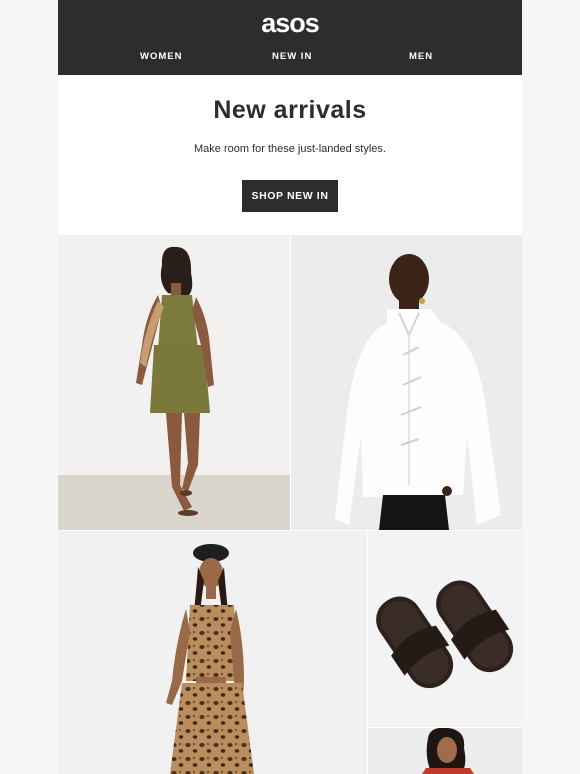  Describe the element at coordinates (445, 629) in the screenshot. I see `product-image-slide-sandals` at that location.